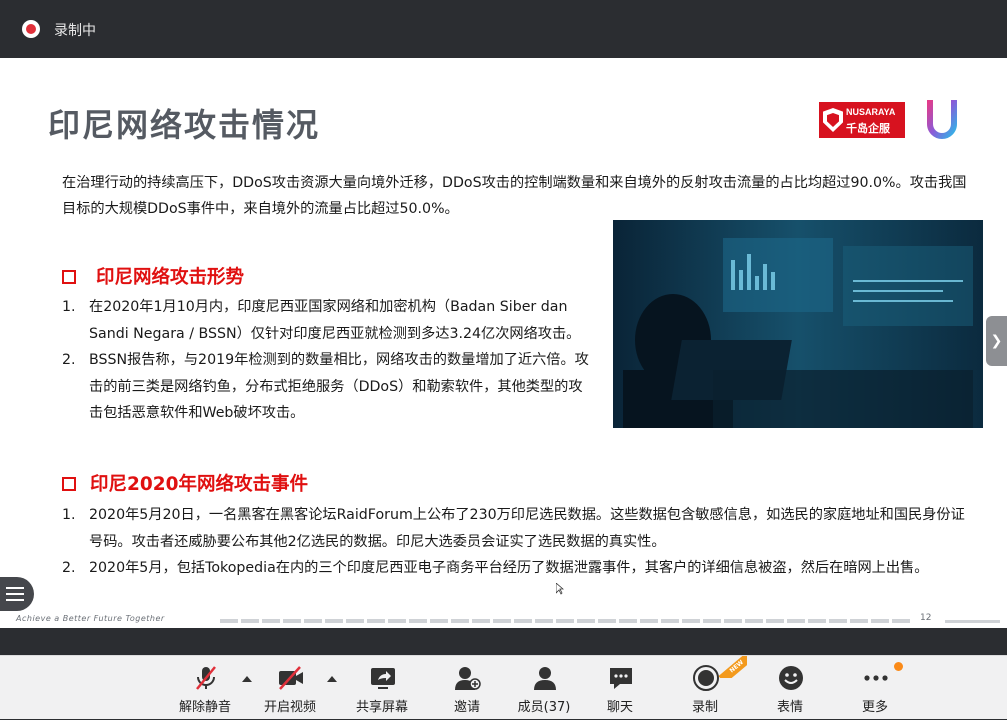 The height and width of the screenshot is (720, 1007). I want to click on u-gradient-logo, so click(942, 119).